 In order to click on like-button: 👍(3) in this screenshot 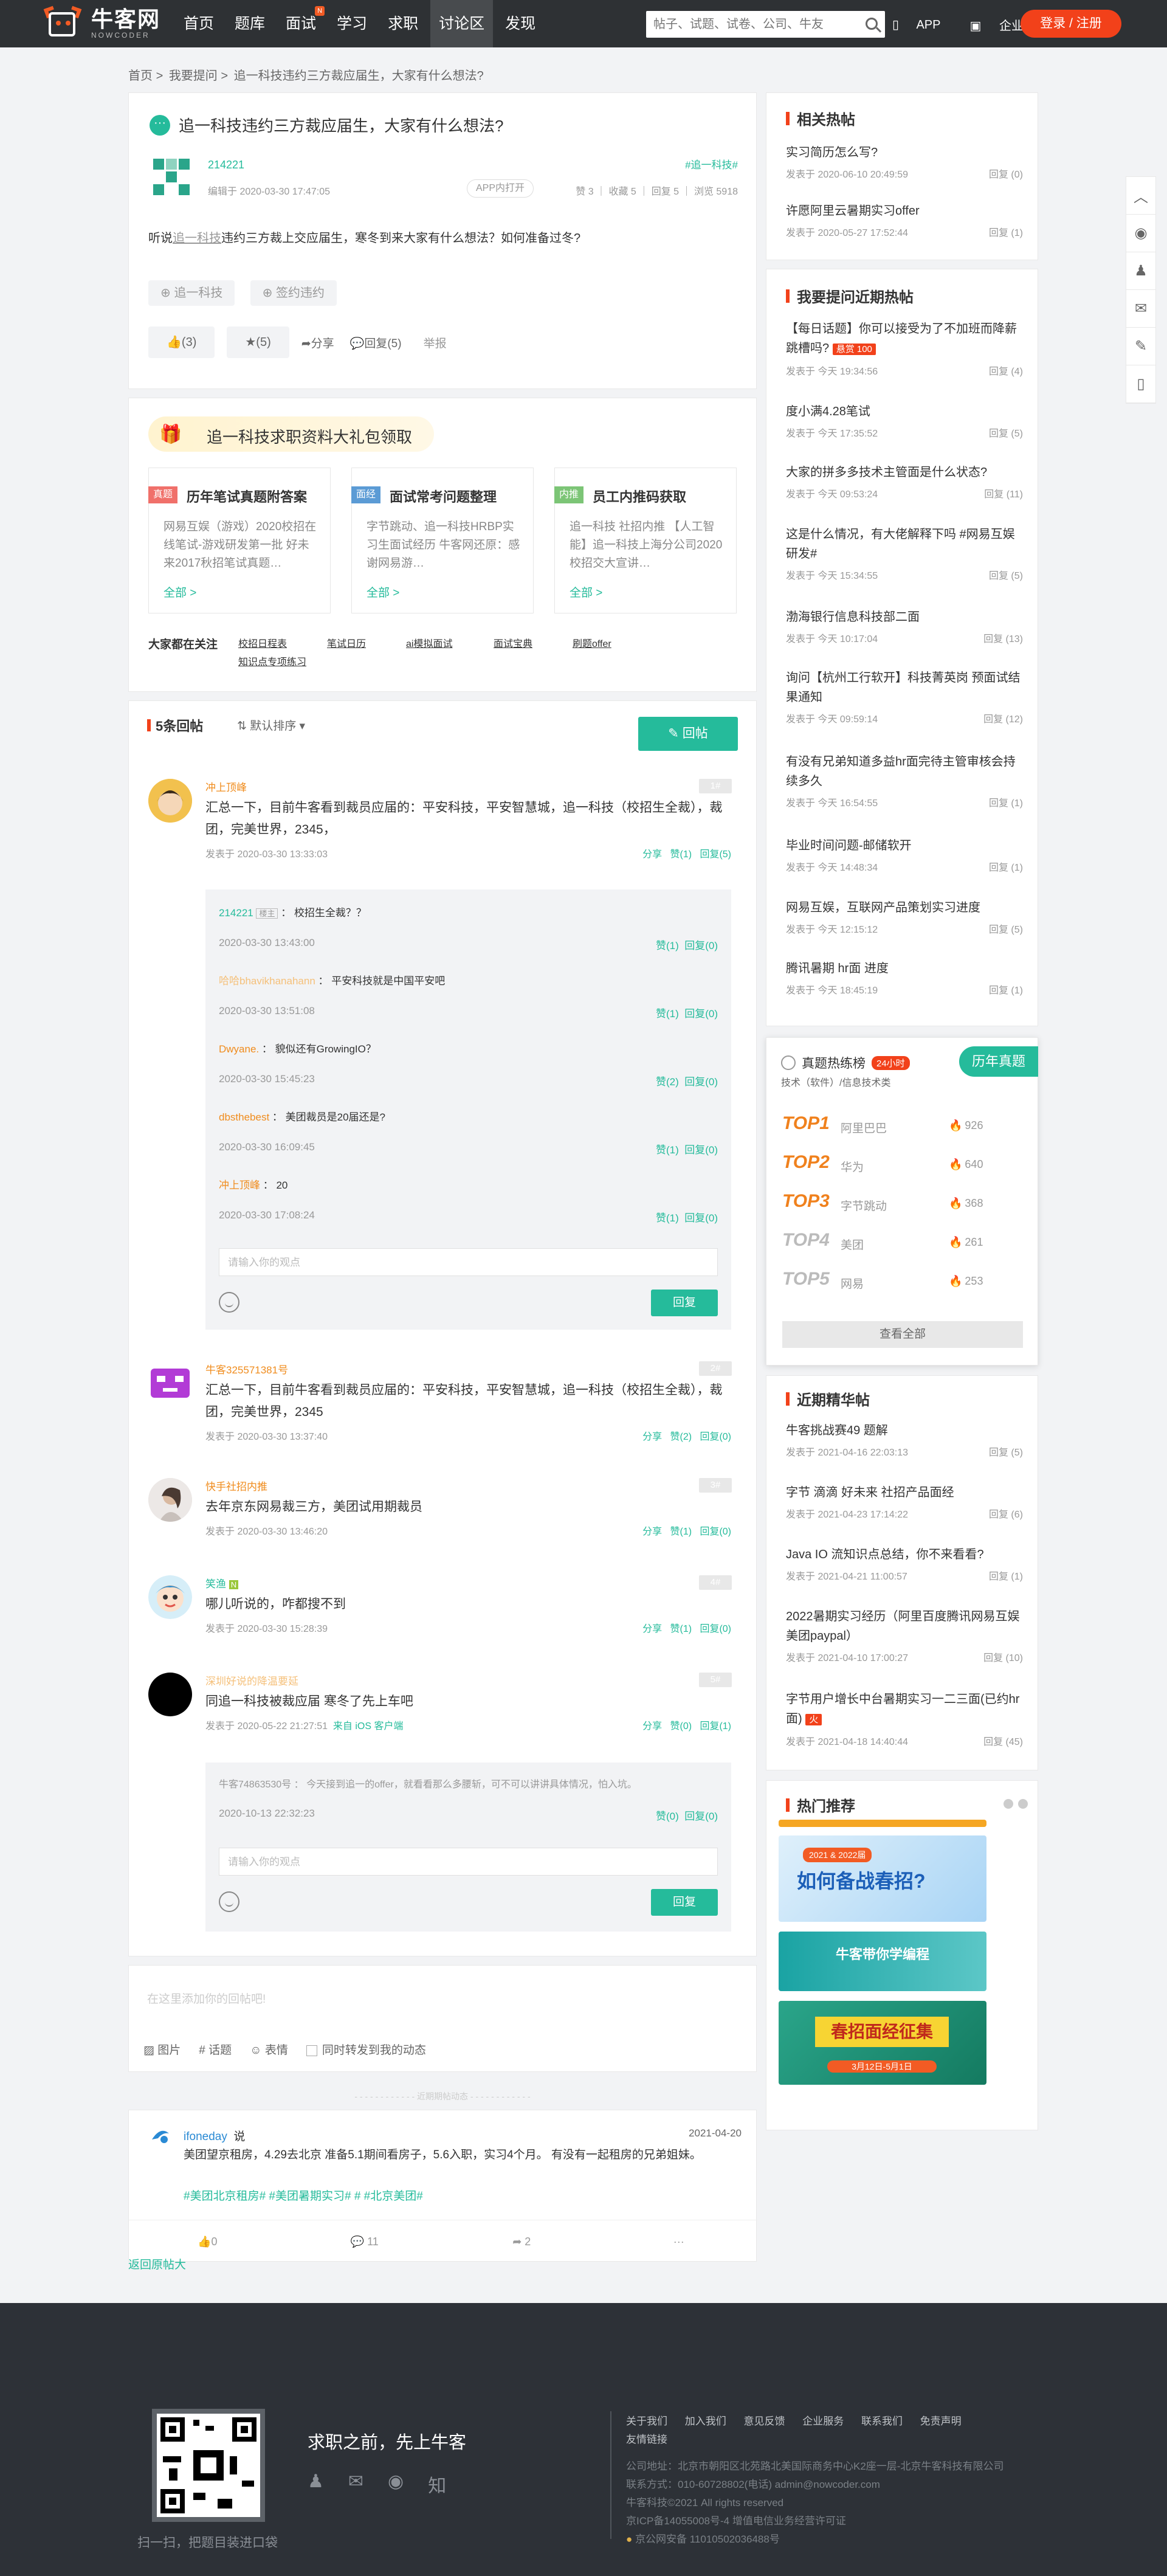, I will do `click(181, 342)`.